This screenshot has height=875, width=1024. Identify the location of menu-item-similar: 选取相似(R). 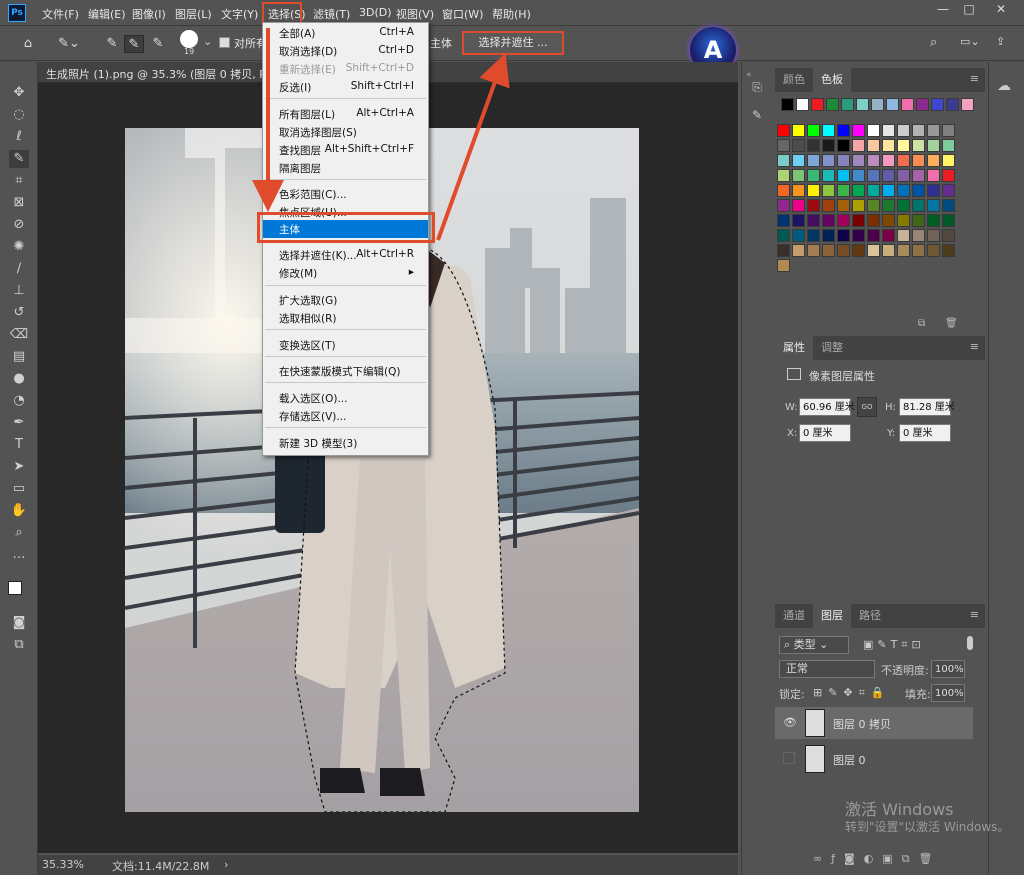
(345, 318).